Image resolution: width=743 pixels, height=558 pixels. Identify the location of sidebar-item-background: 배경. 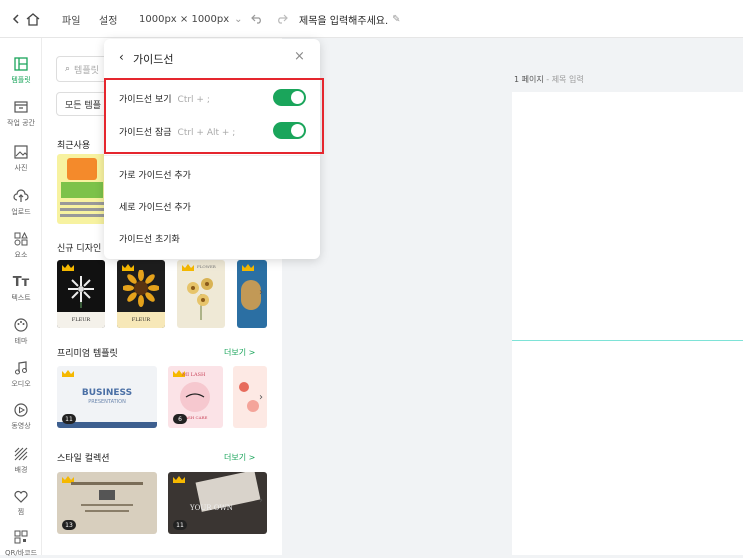
(21, 460).